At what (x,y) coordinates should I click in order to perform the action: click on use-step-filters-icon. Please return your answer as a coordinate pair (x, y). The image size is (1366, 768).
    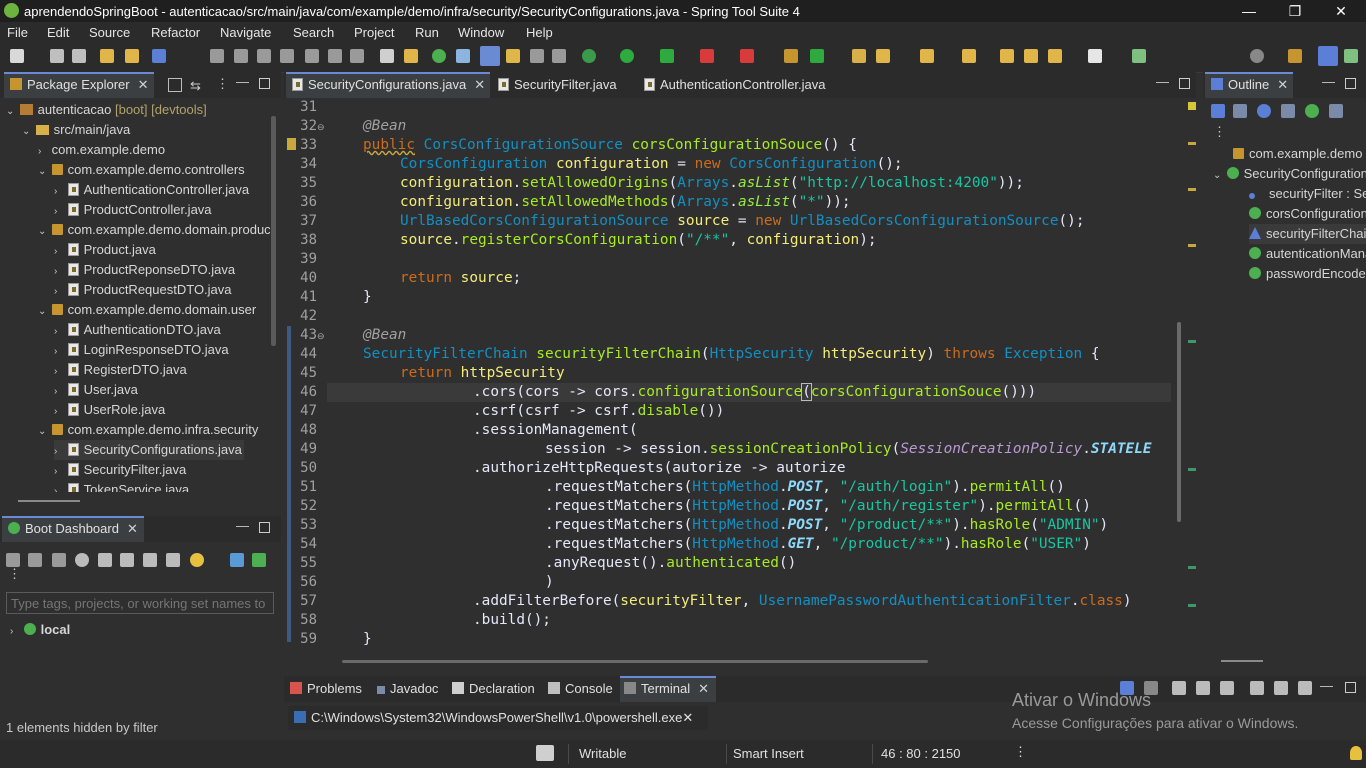
    Looking at the image, I should click on (411, 56).